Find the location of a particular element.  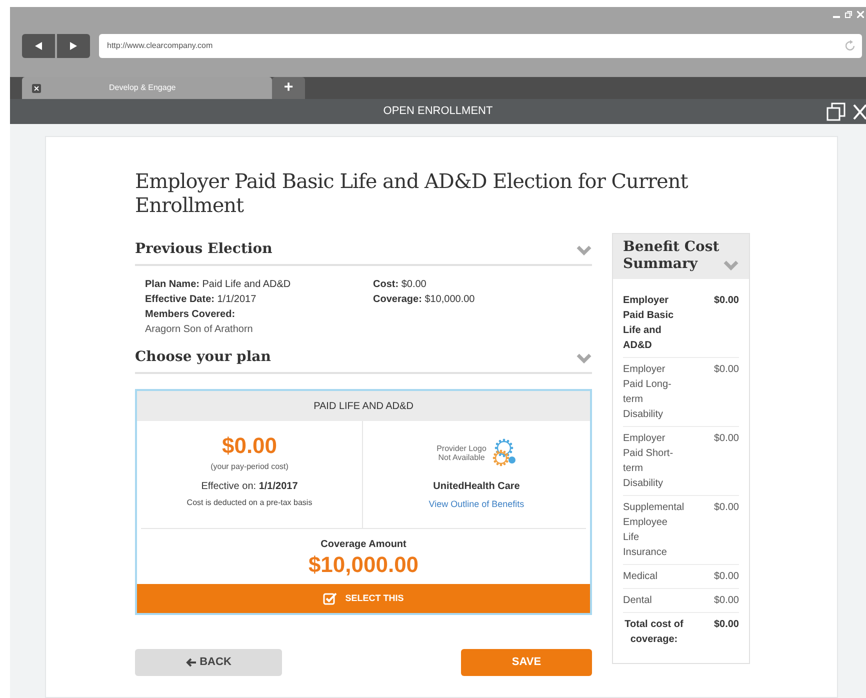

benefit-name: Employer Paid Basic Life and AD&D is located at coordinates (649, 323).